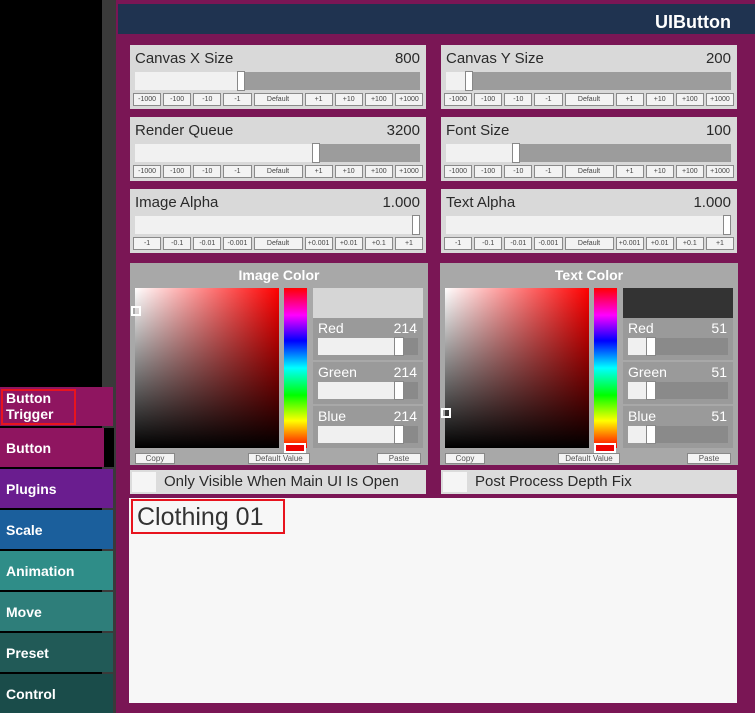  What do you see at coordinates (56, 693) in the screenshot?
I see `nav-item-control: Control` at bounding box center [56, 693].